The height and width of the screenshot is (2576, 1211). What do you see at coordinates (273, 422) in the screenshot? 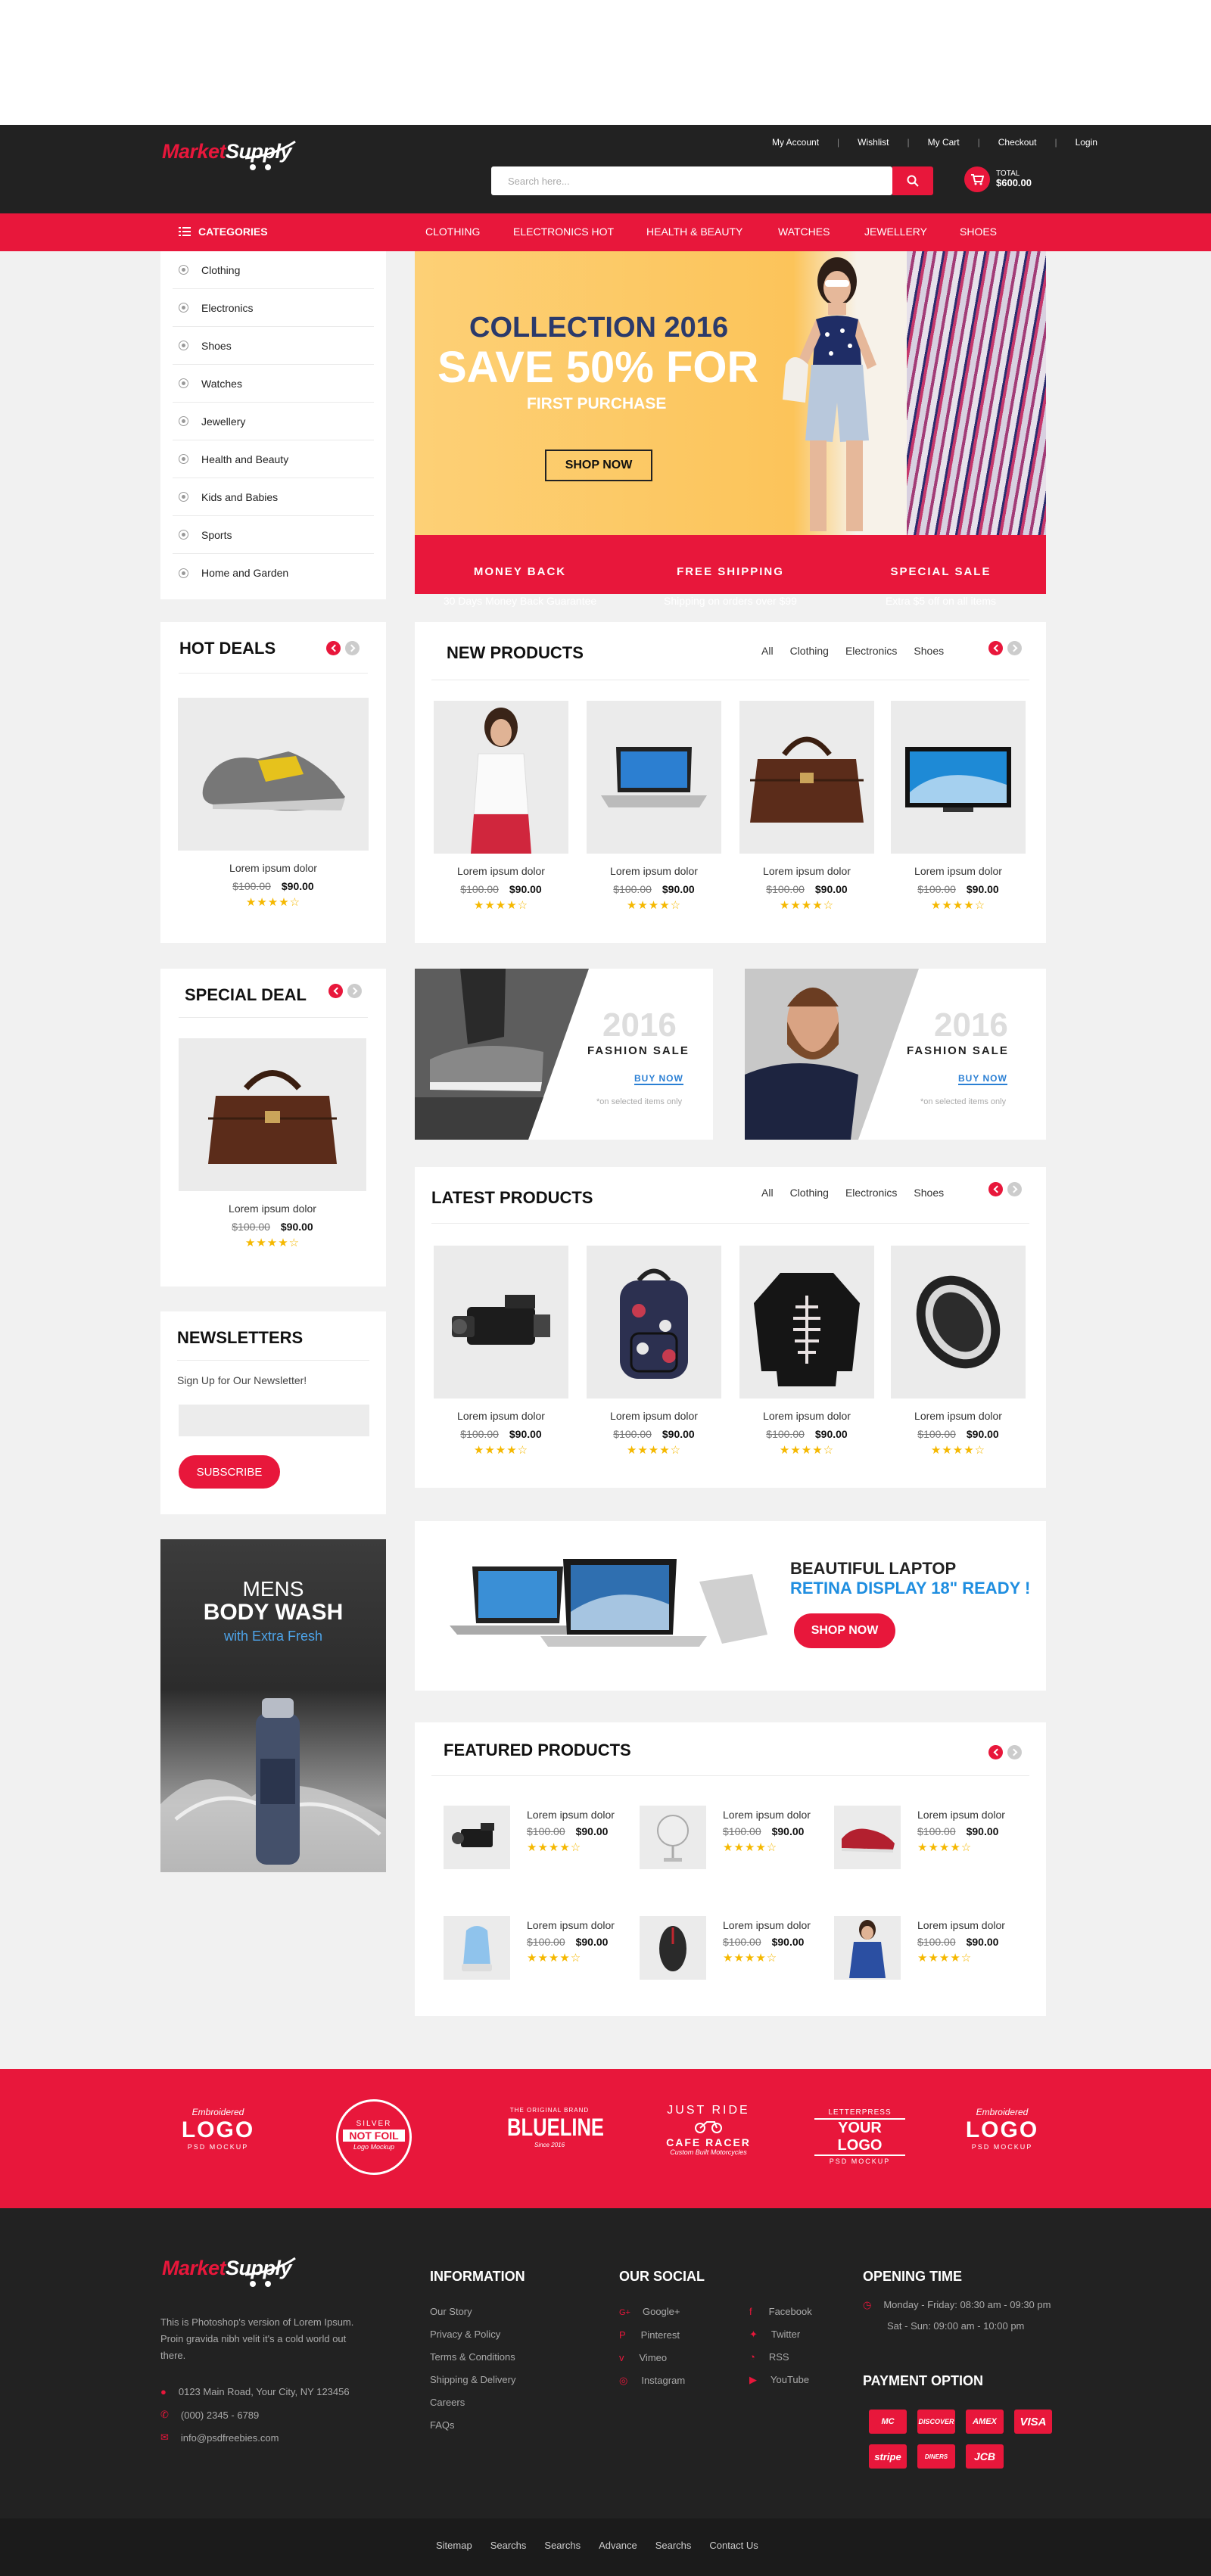
I see `category-item: Jewellery` at bounding box center [273, 422].